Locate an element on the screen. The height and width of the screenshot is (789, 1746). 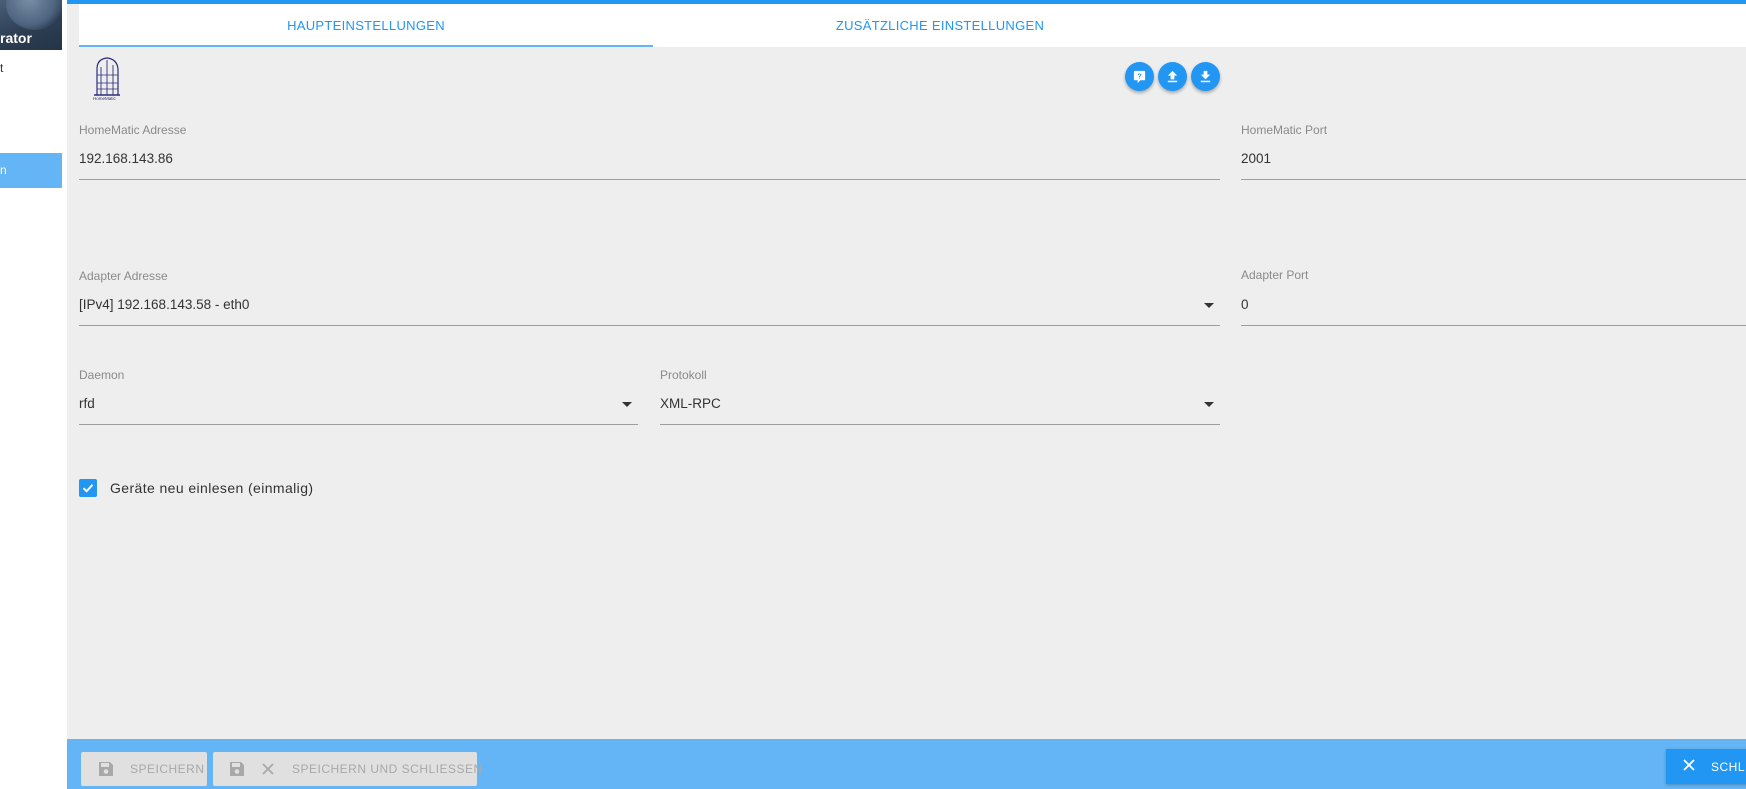
download-icon is located at coordinates (1205, 76).